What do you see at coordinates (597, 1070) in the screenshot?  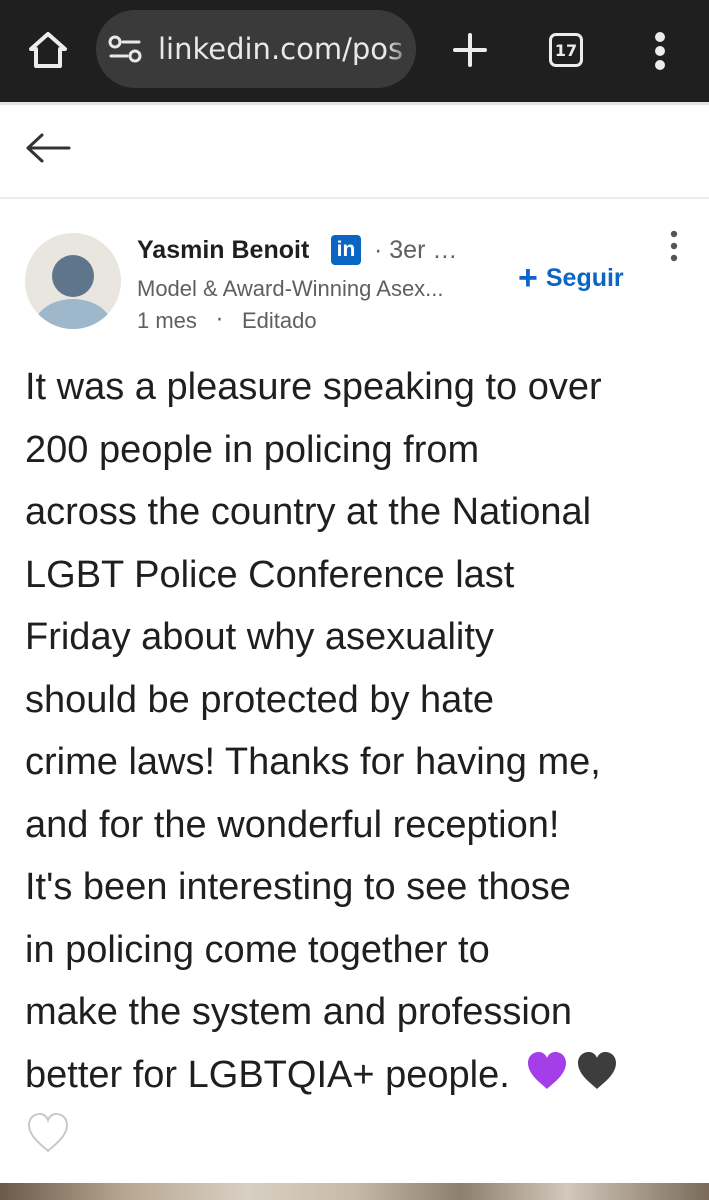 I see `black-heart-icon` at bounding box center [597, 1070].